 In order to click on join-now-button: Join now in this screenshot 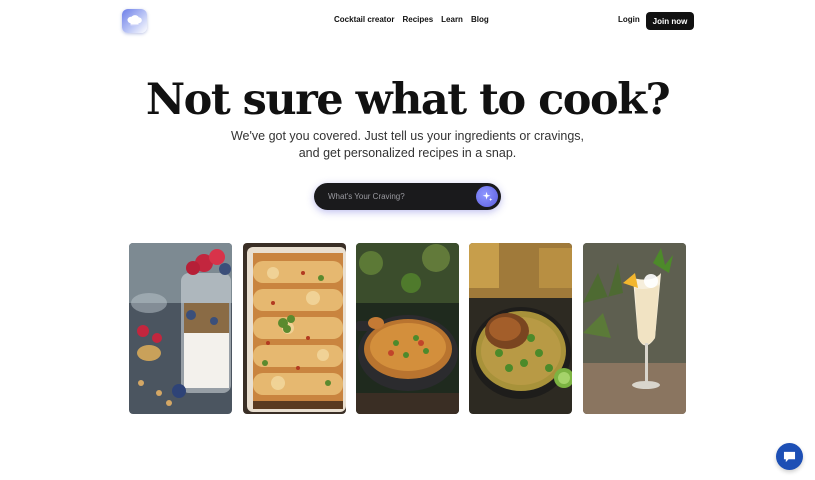, I will do `click(670, 21)`.